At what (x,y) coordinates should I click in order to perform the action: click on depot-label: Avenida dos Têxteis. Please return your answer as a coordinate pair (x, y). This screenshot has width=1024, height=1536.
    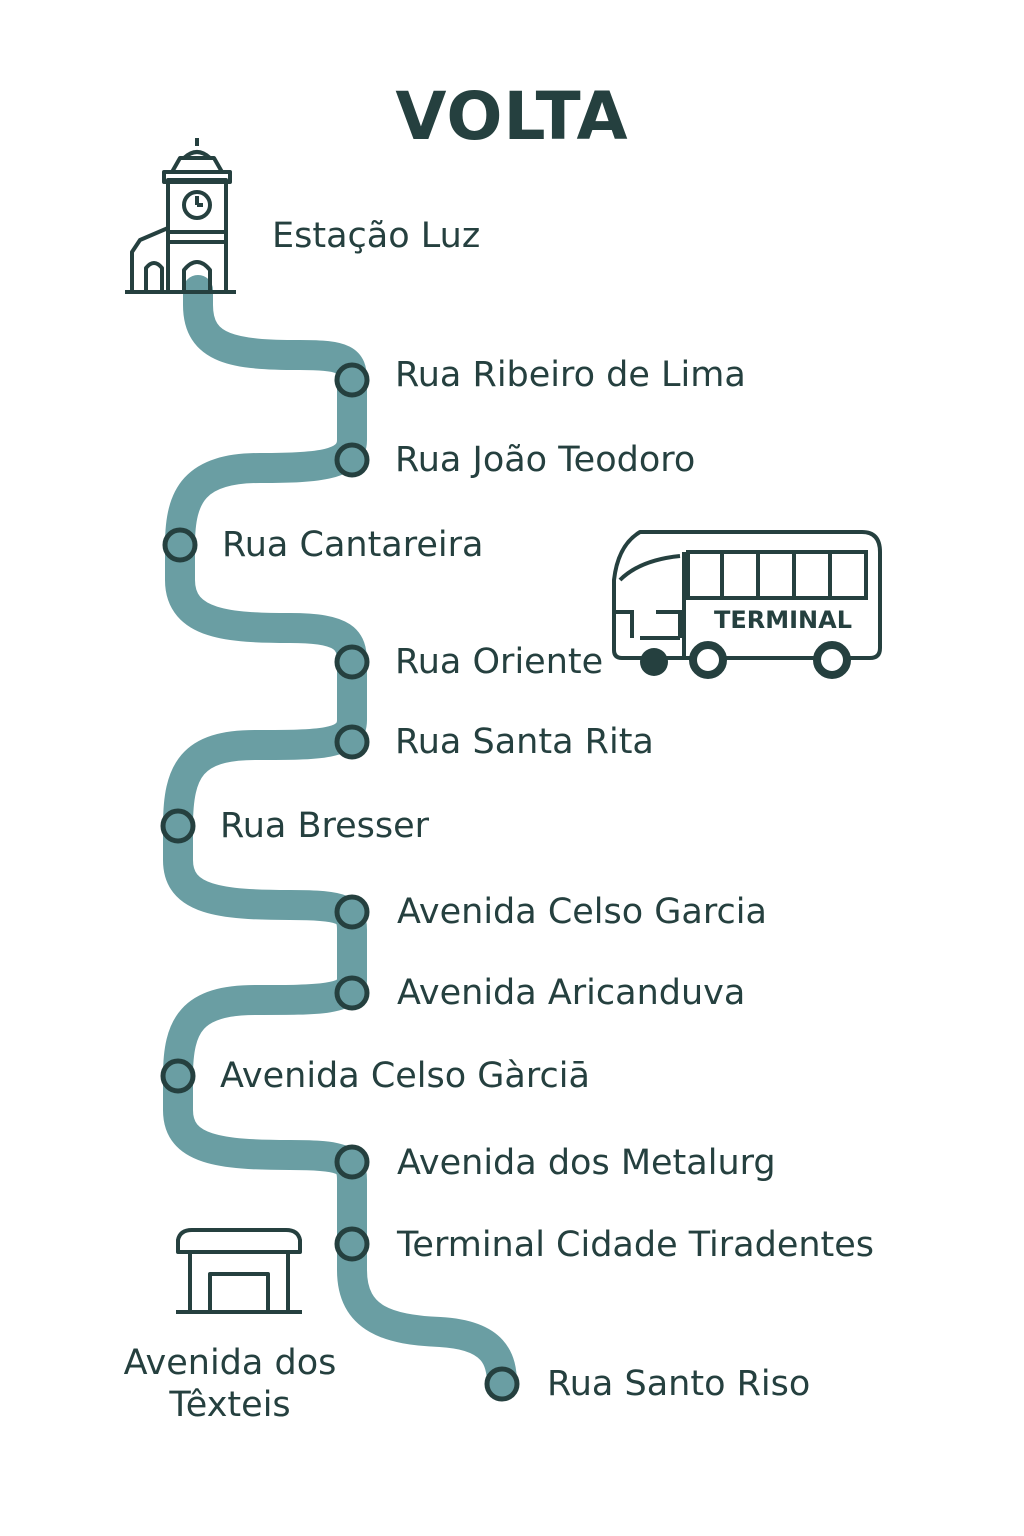
    Looking at the image, I should click on (230, 1384).